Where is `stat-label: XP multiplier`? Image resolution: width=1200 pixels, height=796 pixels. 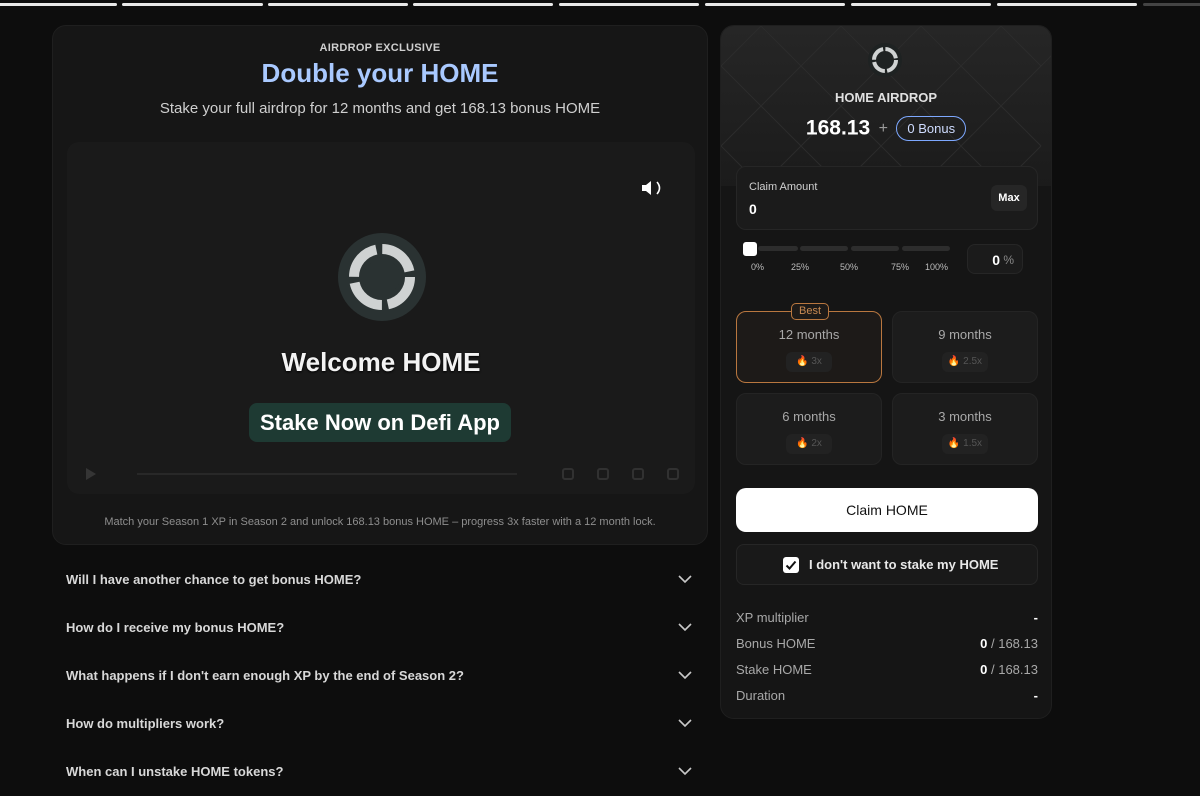
stat-label: XP multiplier is located at coordinates (772, 617).